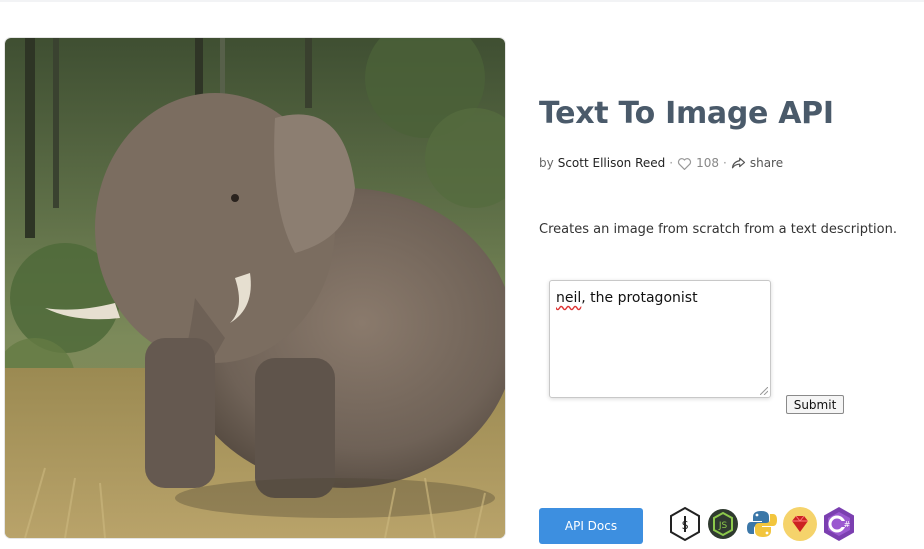 This screenshot has height=549, width=924. What do you see at coordinates (462, 1) in the screenshot?
I see `top-bar` at bounding box center [462, 1].